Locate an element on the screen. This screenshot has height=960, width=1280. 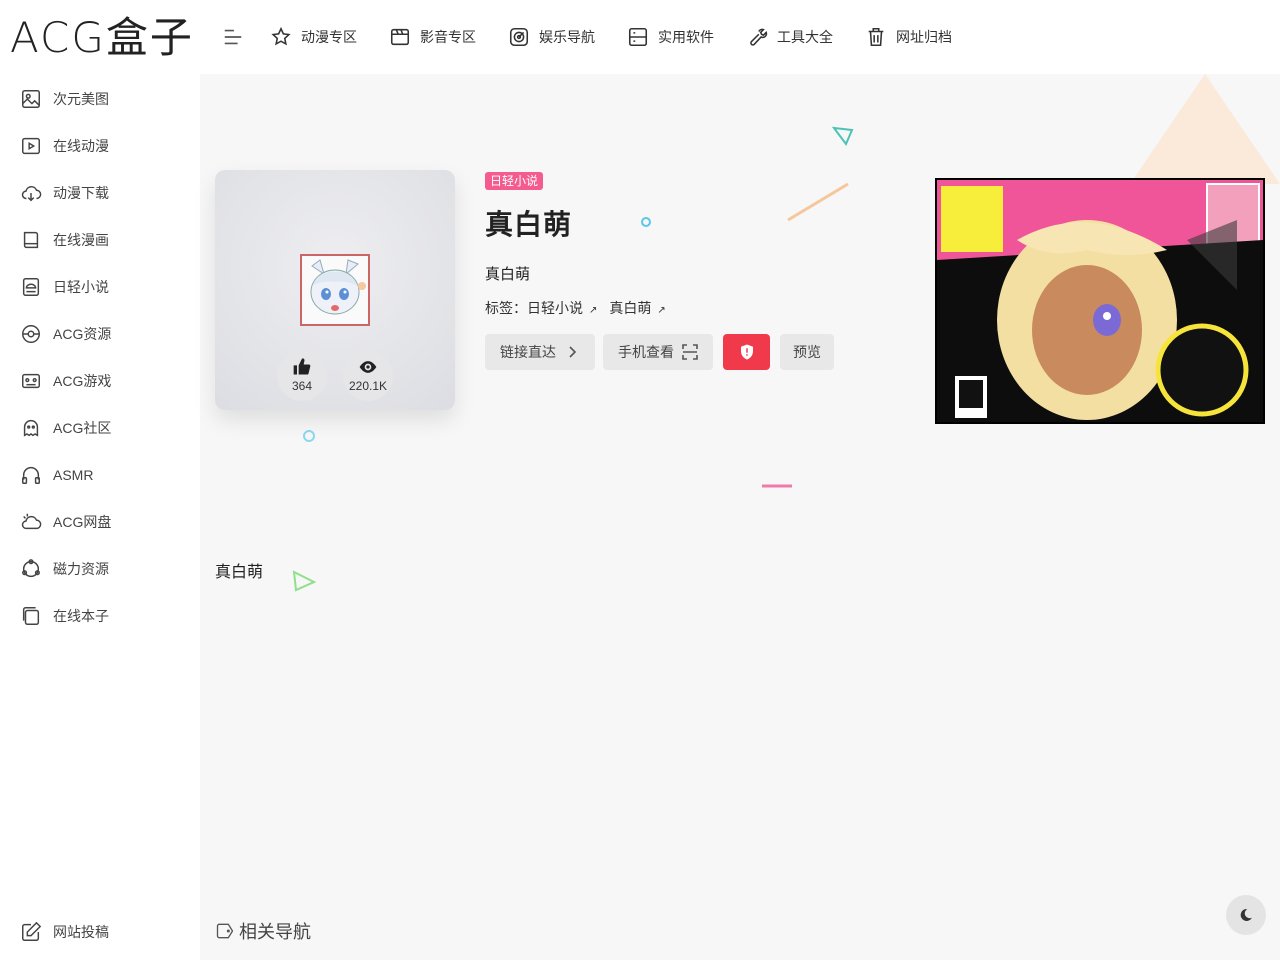
book-icon is located at coordinates (31, 239).